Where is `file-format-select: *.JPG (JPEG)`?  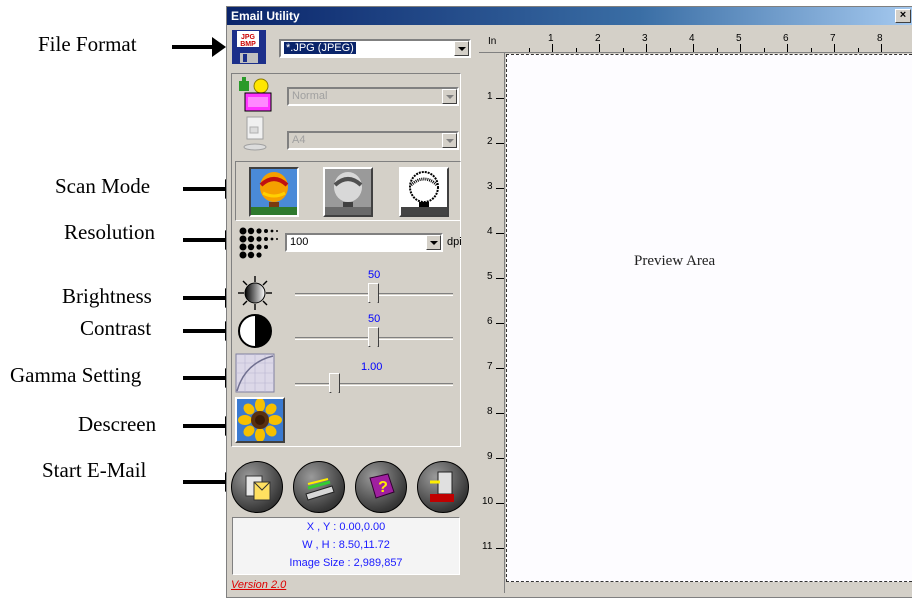 file-format-select: *.JPG (JPEG) is located at coordinates (375, 48).